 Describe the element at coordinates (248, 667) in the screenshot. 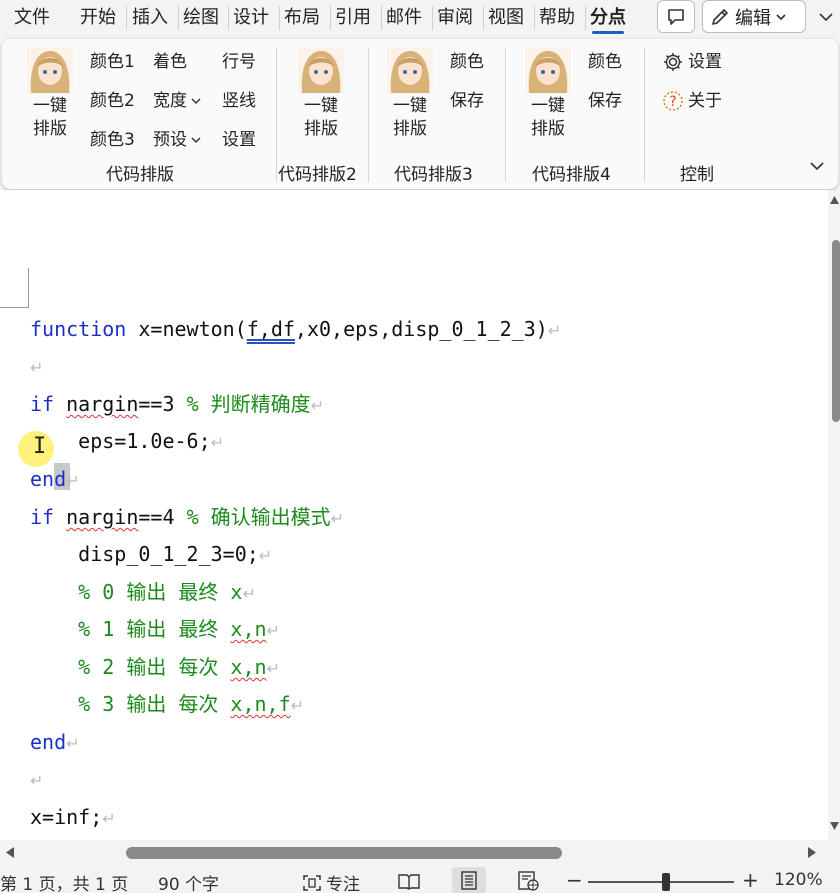

I see `spellcheck-word: x,n` at that location.